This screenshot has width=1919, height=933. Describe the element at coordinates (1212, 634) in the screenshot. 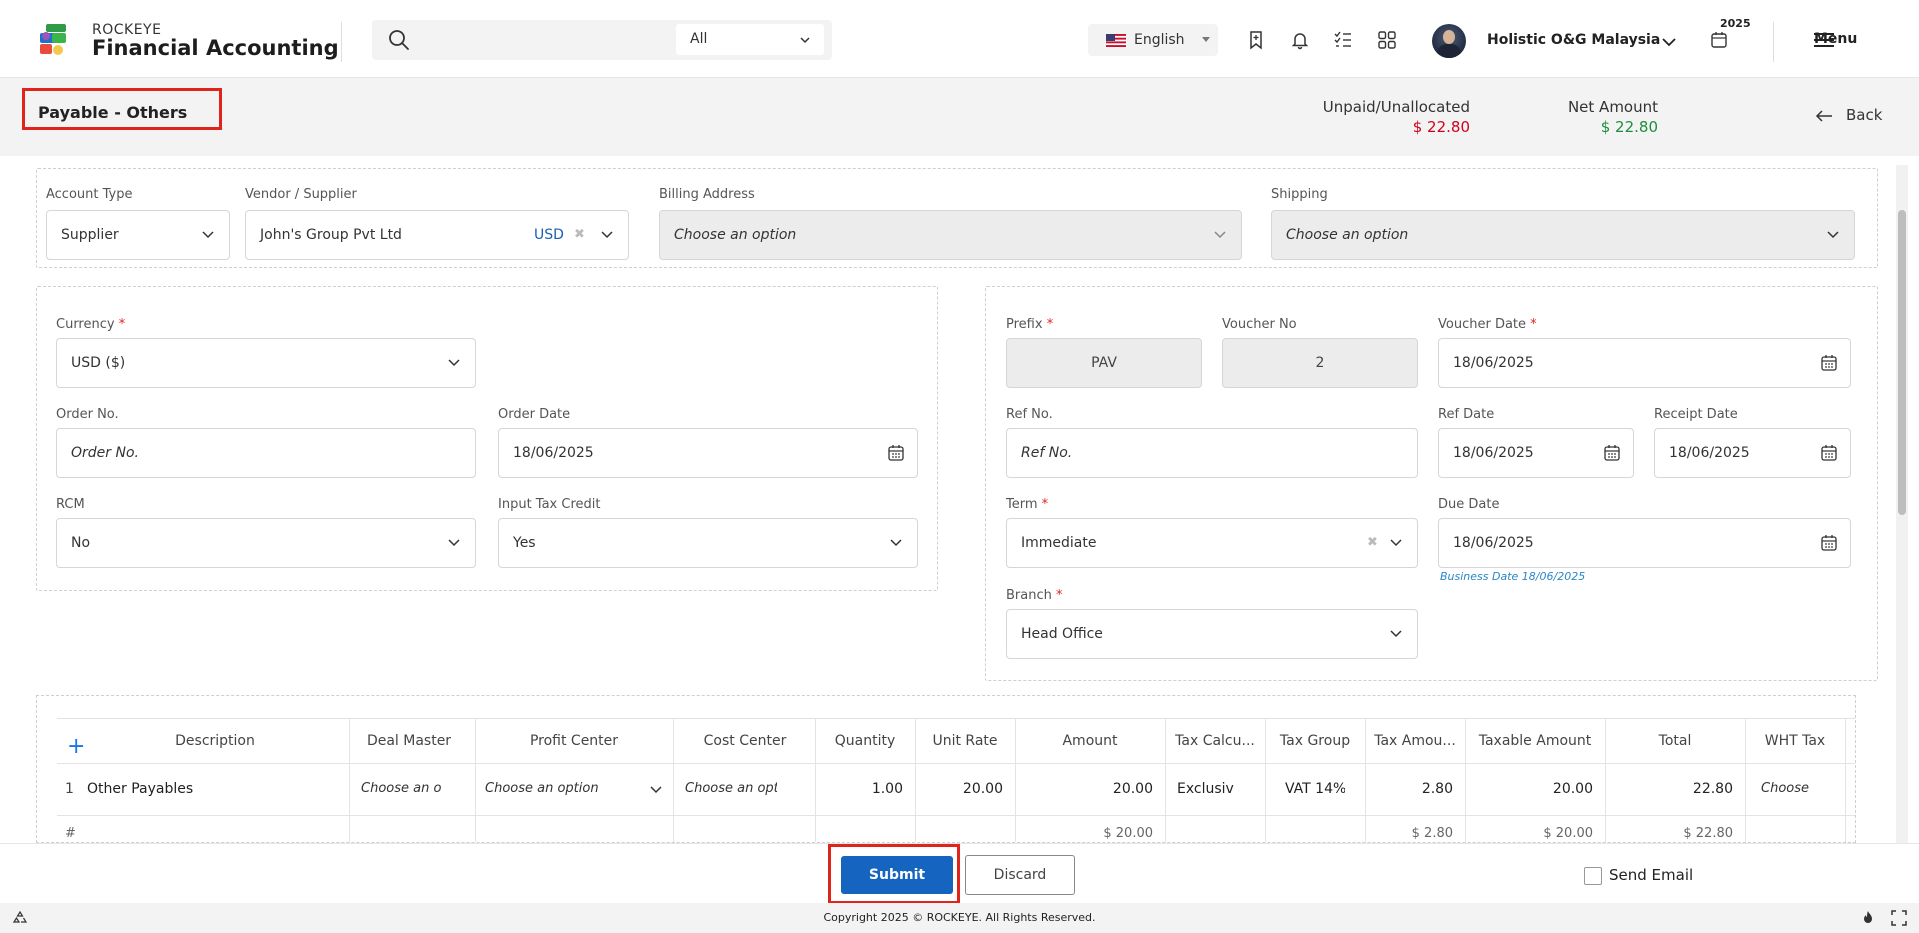

I see `branch-select: Head Office` at that location.